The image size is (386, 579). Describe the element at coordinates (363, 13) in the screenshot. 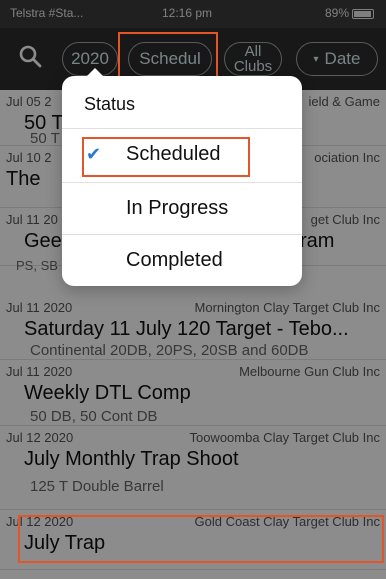

I see `battery-icon` at that location.